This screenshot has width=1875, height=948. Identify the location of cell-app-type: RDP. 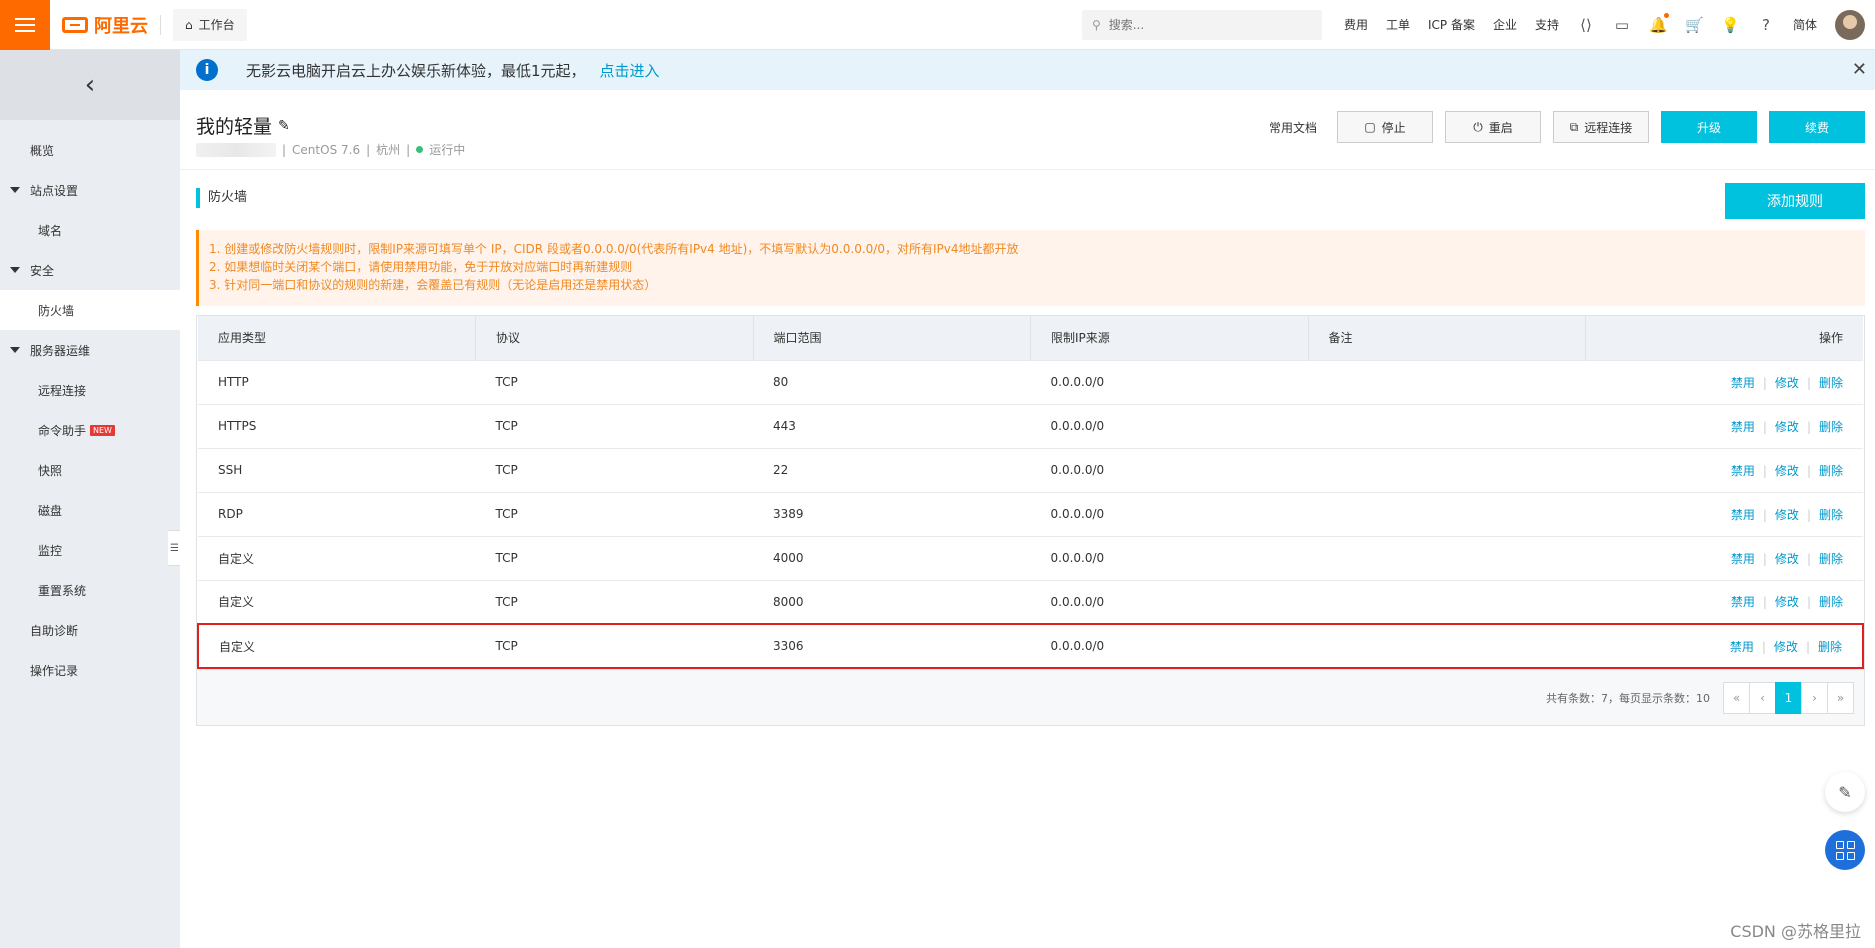
(337, 513).